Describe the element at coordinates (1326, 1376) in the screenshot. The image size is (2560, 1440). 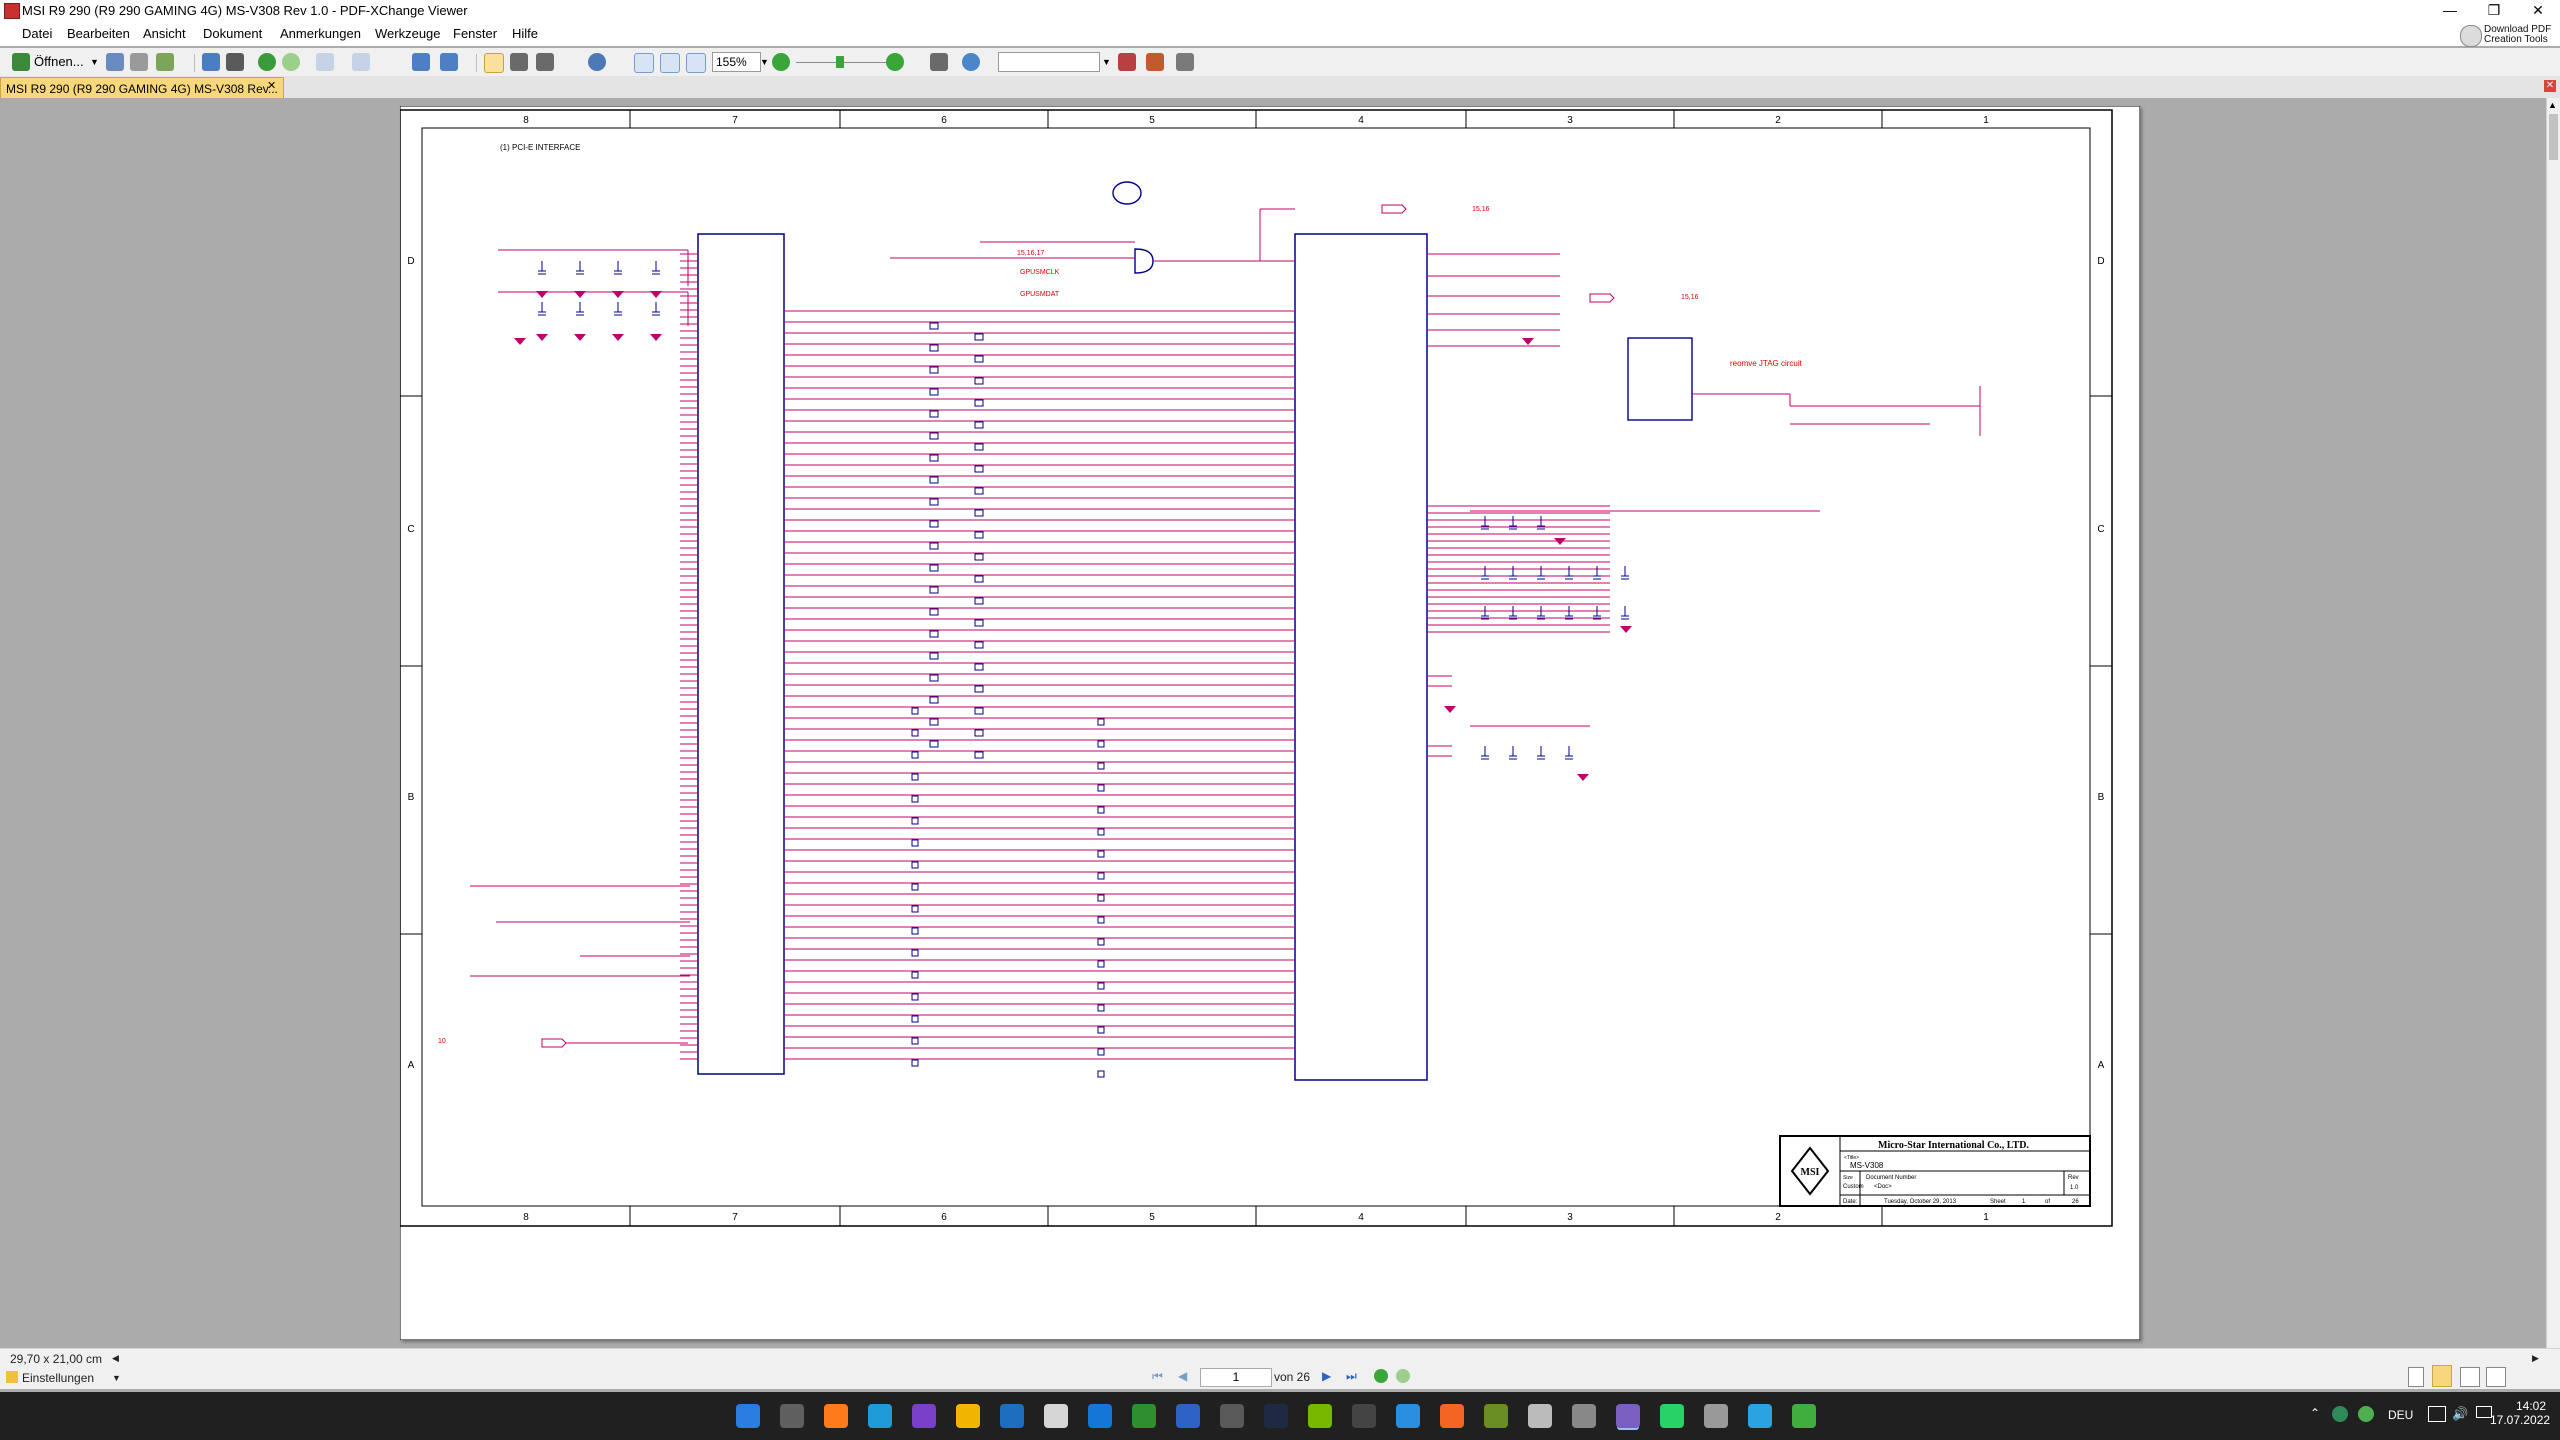
I see `next-page-icon: ▶` at that location.